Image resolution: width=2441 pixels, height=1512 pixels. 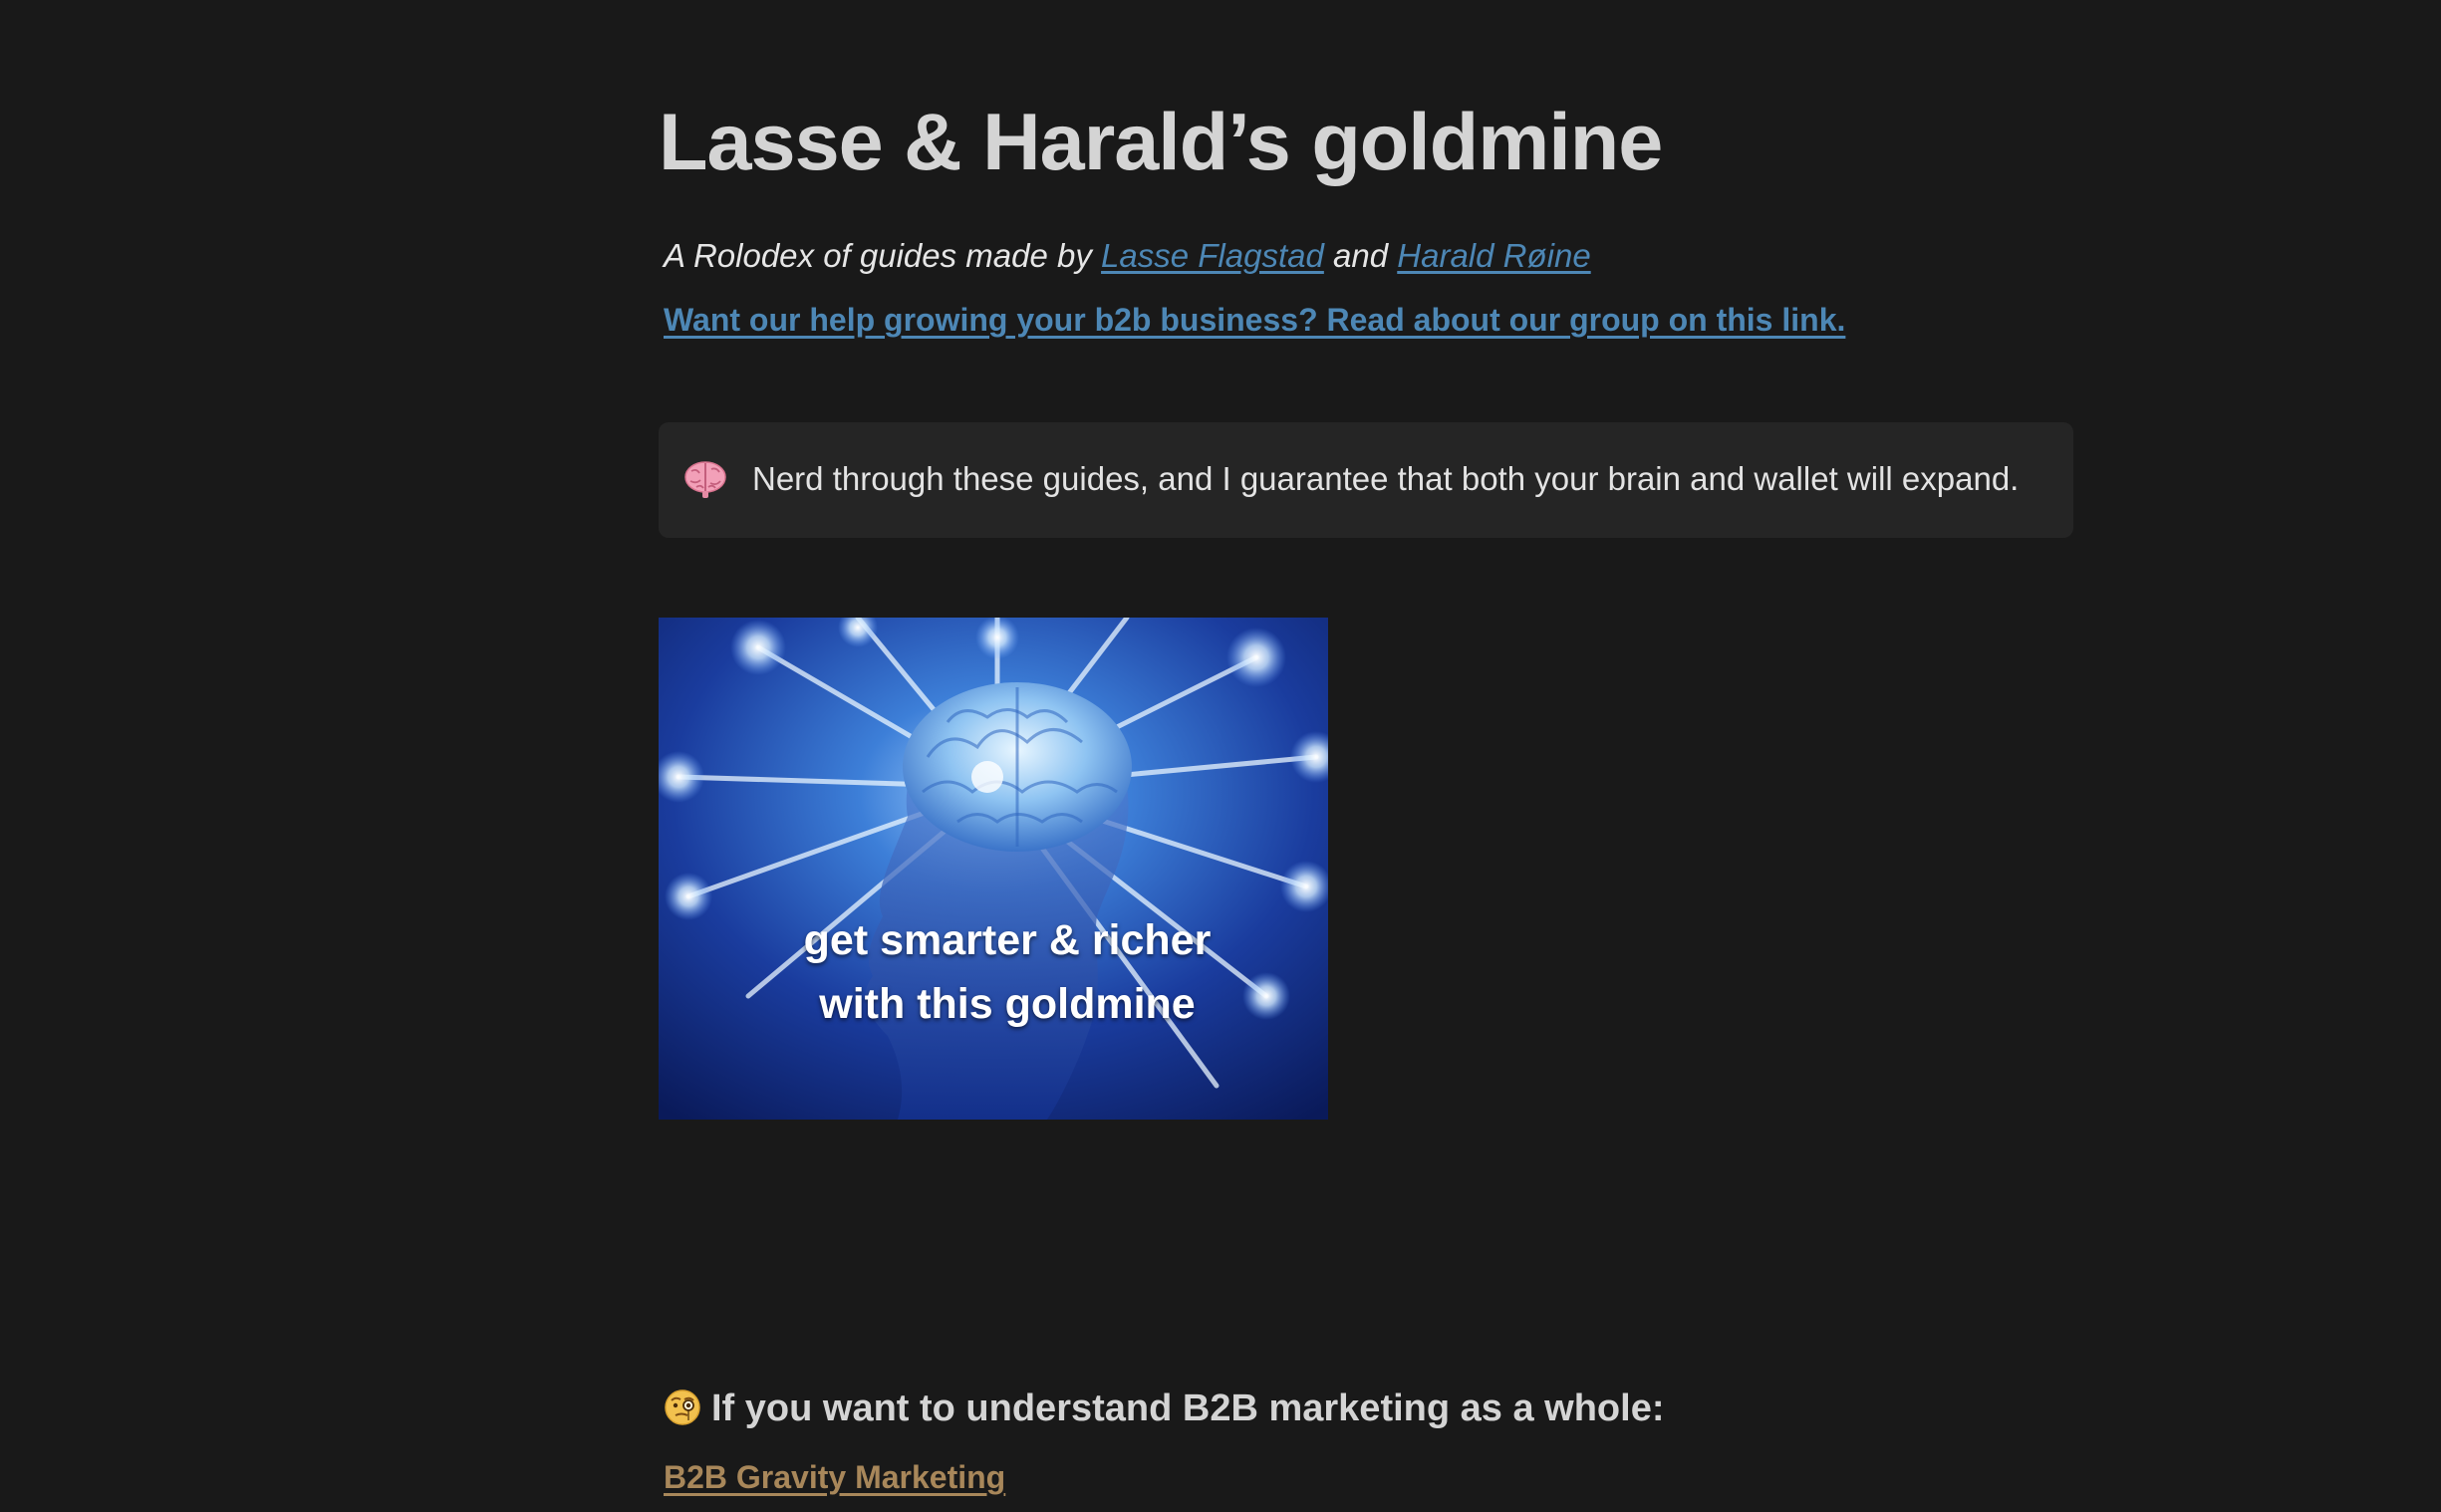 What do you see at coordinates (883, 255) in the screenshot?
I see `subtitle-prefix: A Rolodex of guides made by` at bounding box center [883, 255].